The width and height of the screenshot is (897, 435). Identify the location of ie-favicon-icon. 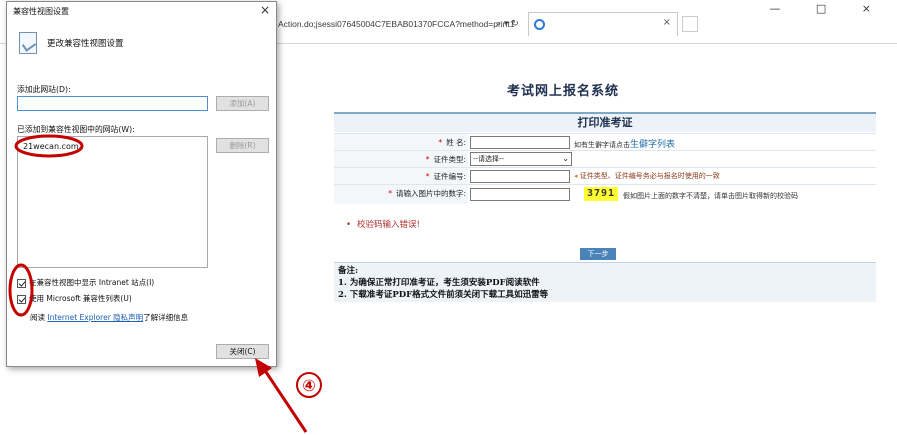
(539, 24).